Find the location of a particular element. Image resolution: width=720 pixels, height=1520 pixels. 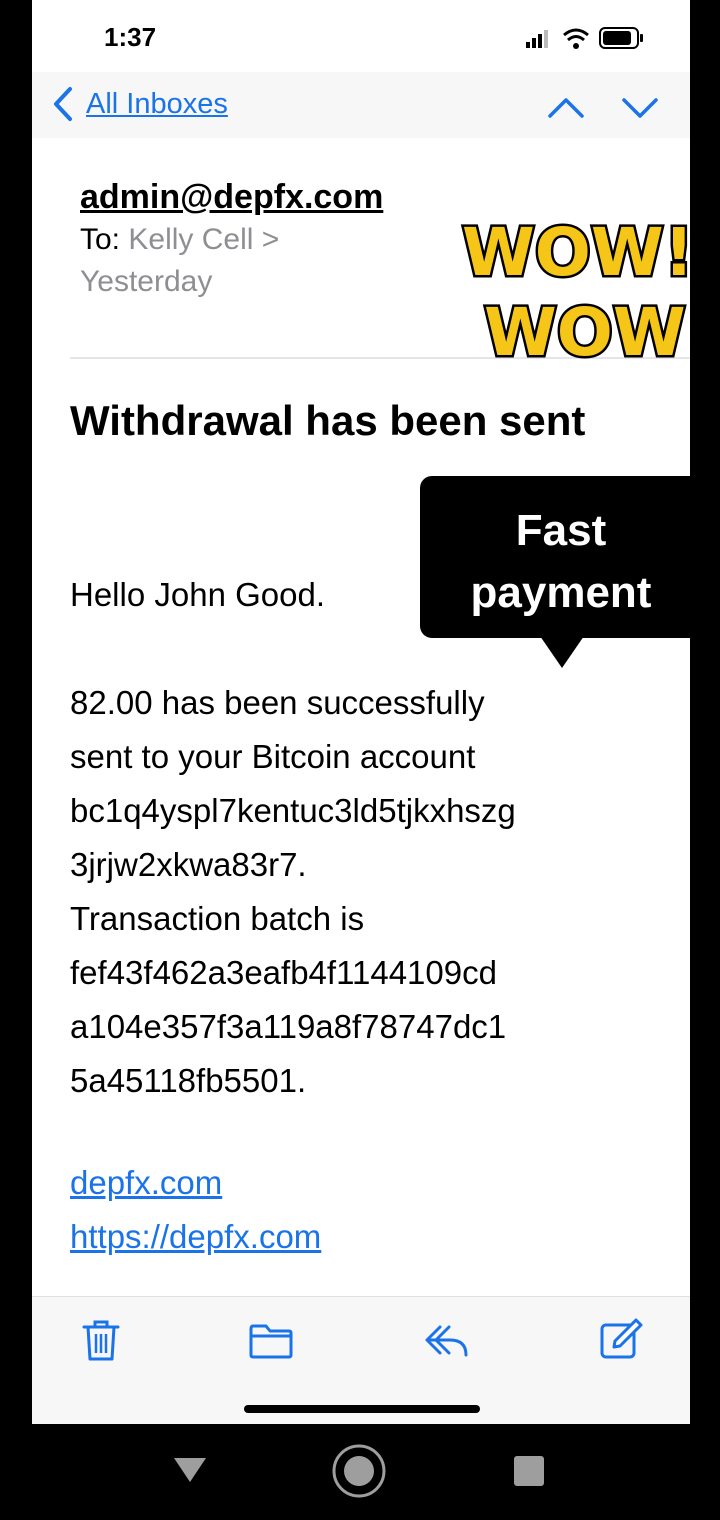

back-button: All Inboxes is located at coordinates (140, 104).